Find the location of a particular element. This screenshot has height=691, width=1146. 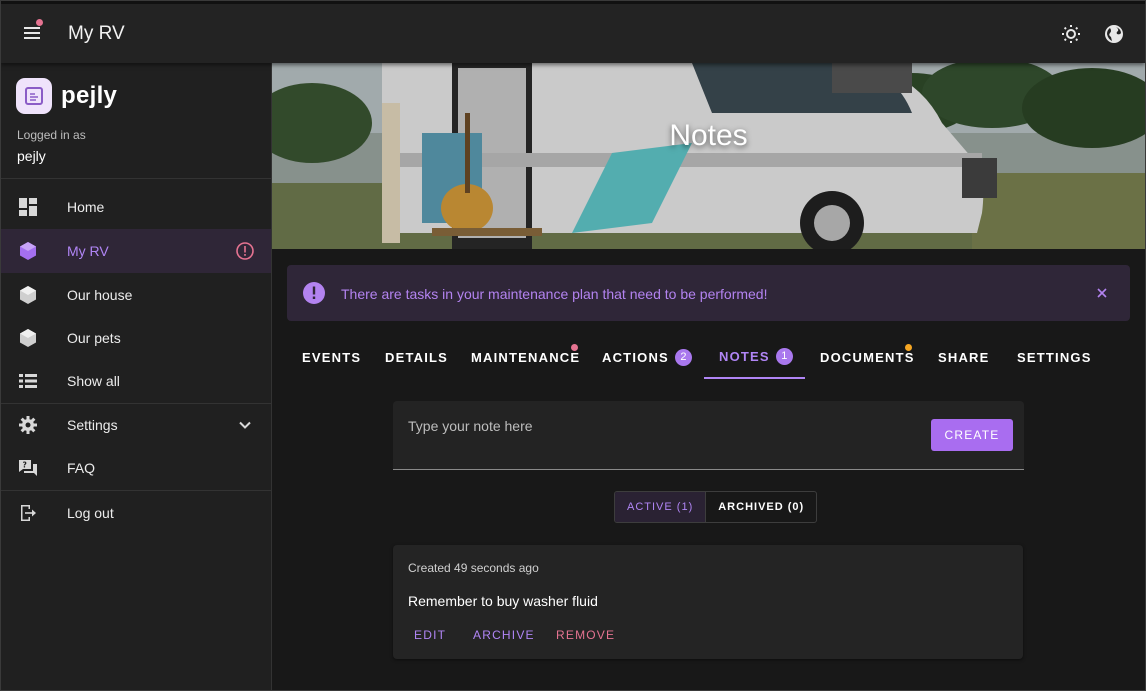

tab-events: EVENTS is located at coordinates (331, 357).